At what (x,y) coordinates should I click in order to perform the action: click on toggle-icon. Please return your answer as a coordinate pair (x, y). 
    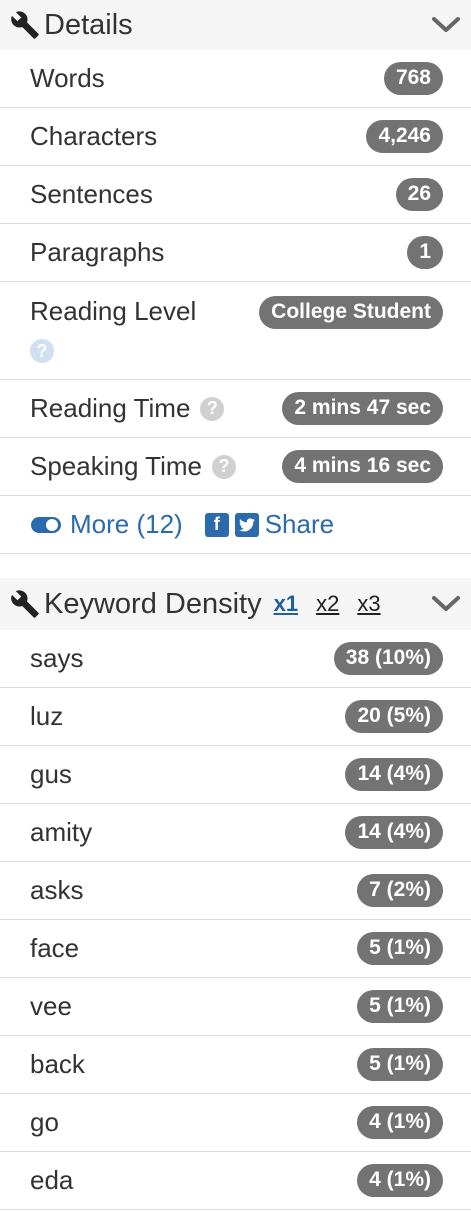
    Looking at the image, I should click on (46, 525).